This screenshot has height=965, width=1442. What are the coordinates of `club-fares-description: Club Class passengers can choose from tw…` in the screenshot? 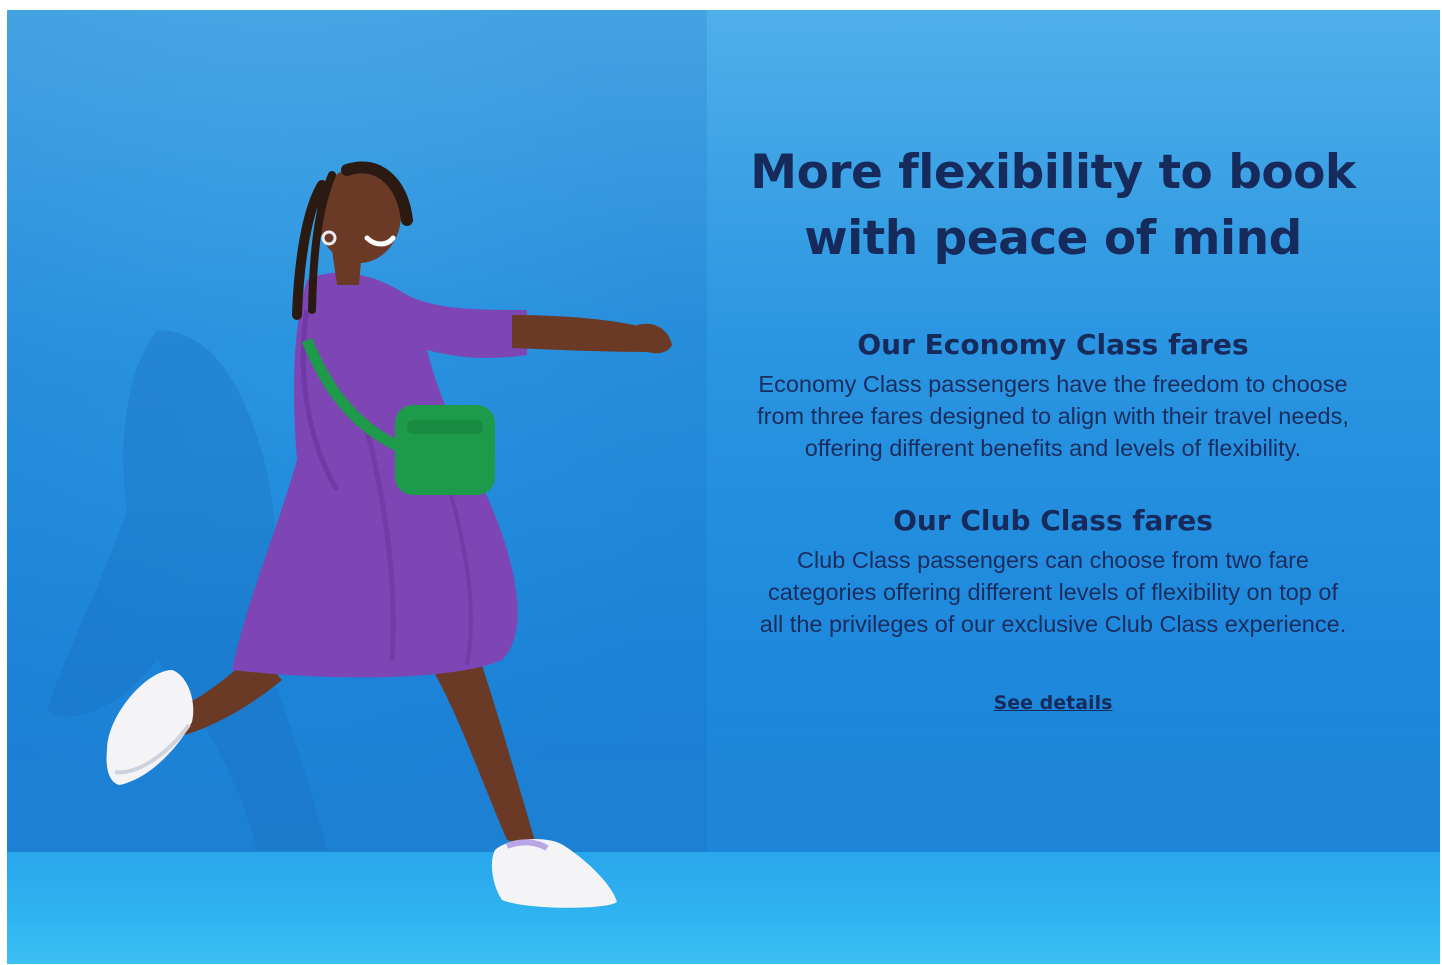 It's located at (1053, 592).